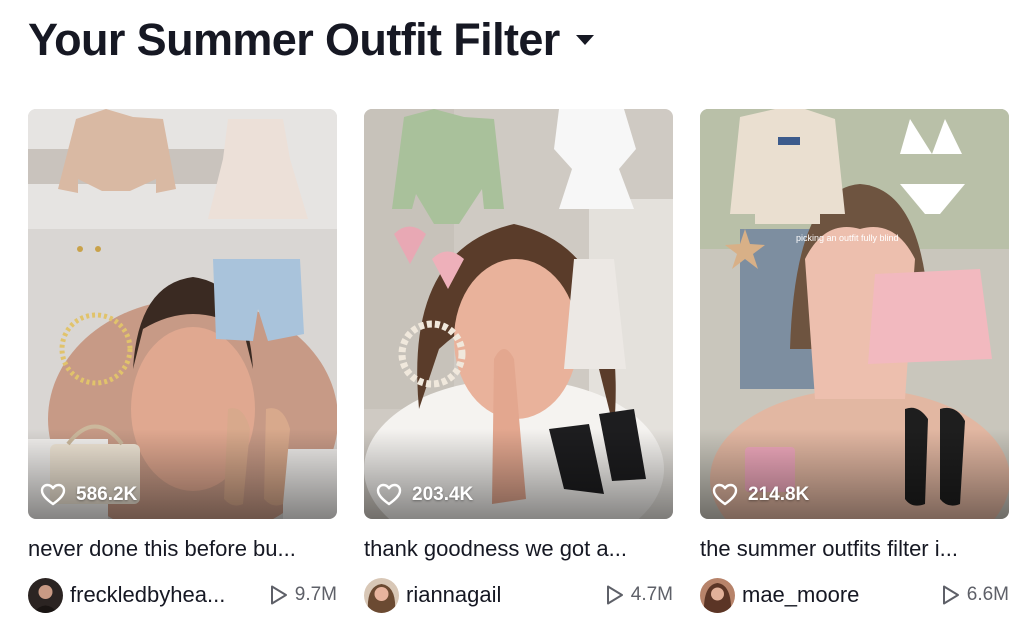 This screenshot has height=617, width=1027. What do you see at coordinates (585, 40) in the screenshot?
I see `caret-down-icon` at bounding box center [585, 40].